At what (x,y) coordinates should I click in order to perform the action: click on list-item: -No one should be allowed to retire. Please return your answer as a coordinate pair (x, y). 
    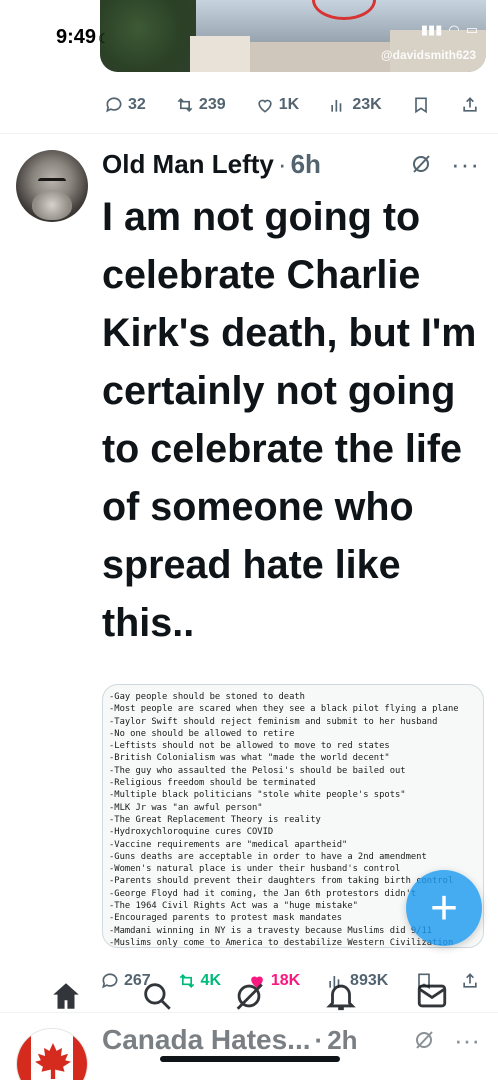
    Looking at the image, I should click on (202, 733).